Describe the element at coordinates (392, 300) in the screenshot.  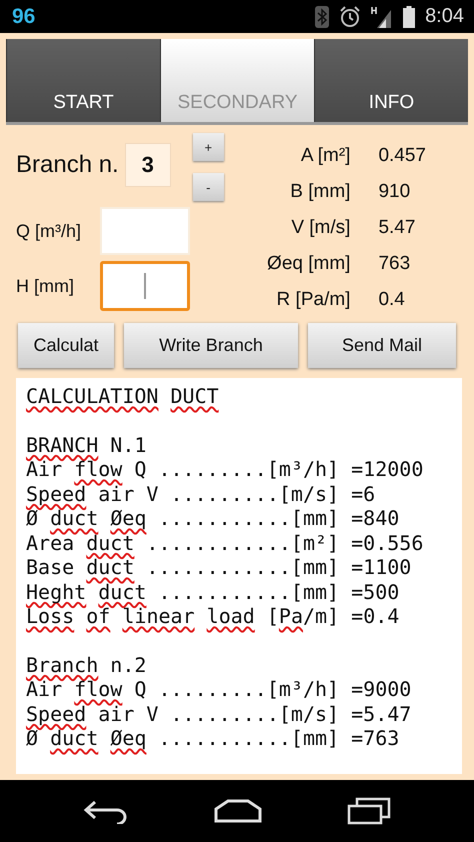
I see `result-value: 0.4` at that location.